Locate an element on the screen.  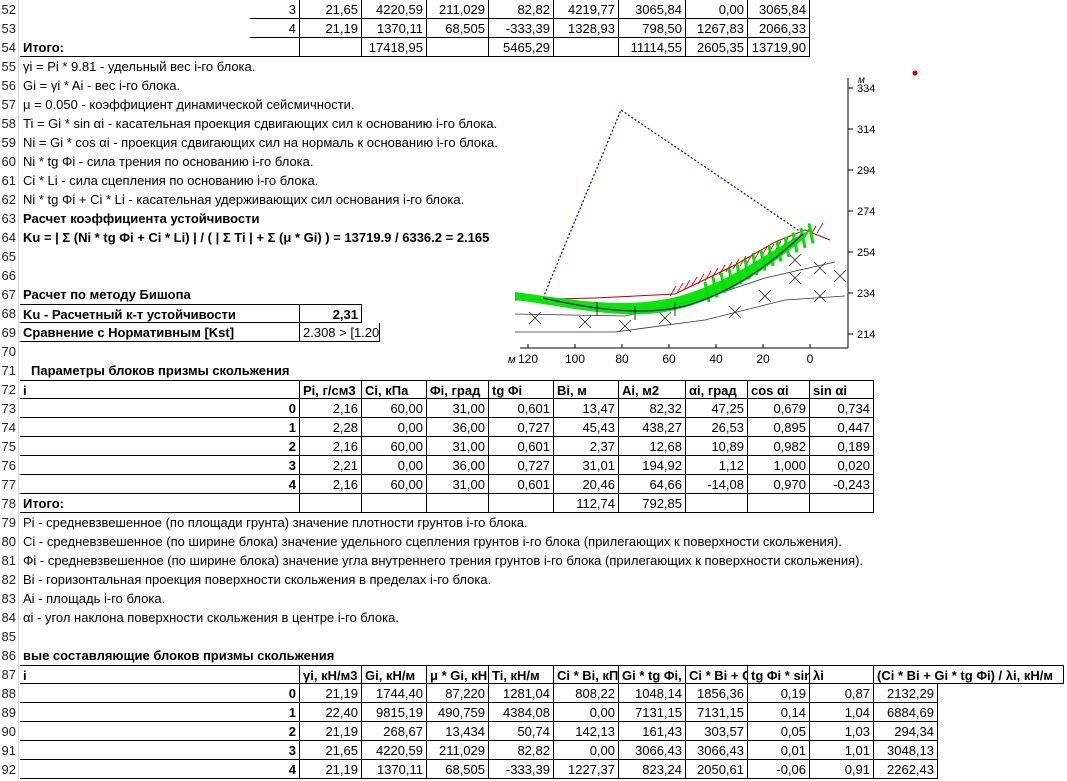
ku-label: Ku - Расчетный к-т устойчивости is located at coordinates (160, 313).